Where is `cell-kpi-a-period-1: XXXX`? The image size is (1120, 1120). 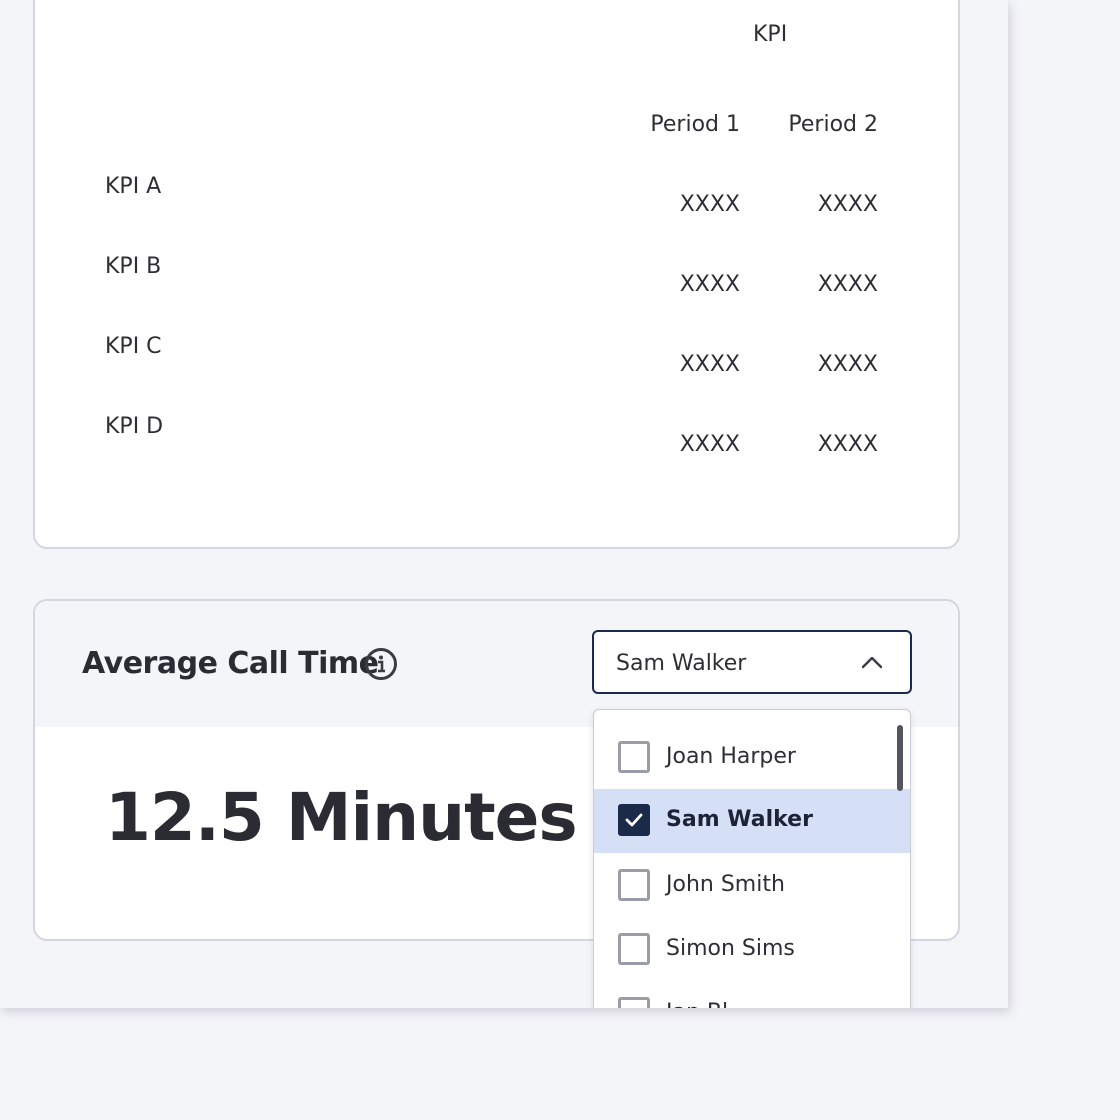 cell-kpi-a-period-1: XXXX is located at coordinates (709, 204).